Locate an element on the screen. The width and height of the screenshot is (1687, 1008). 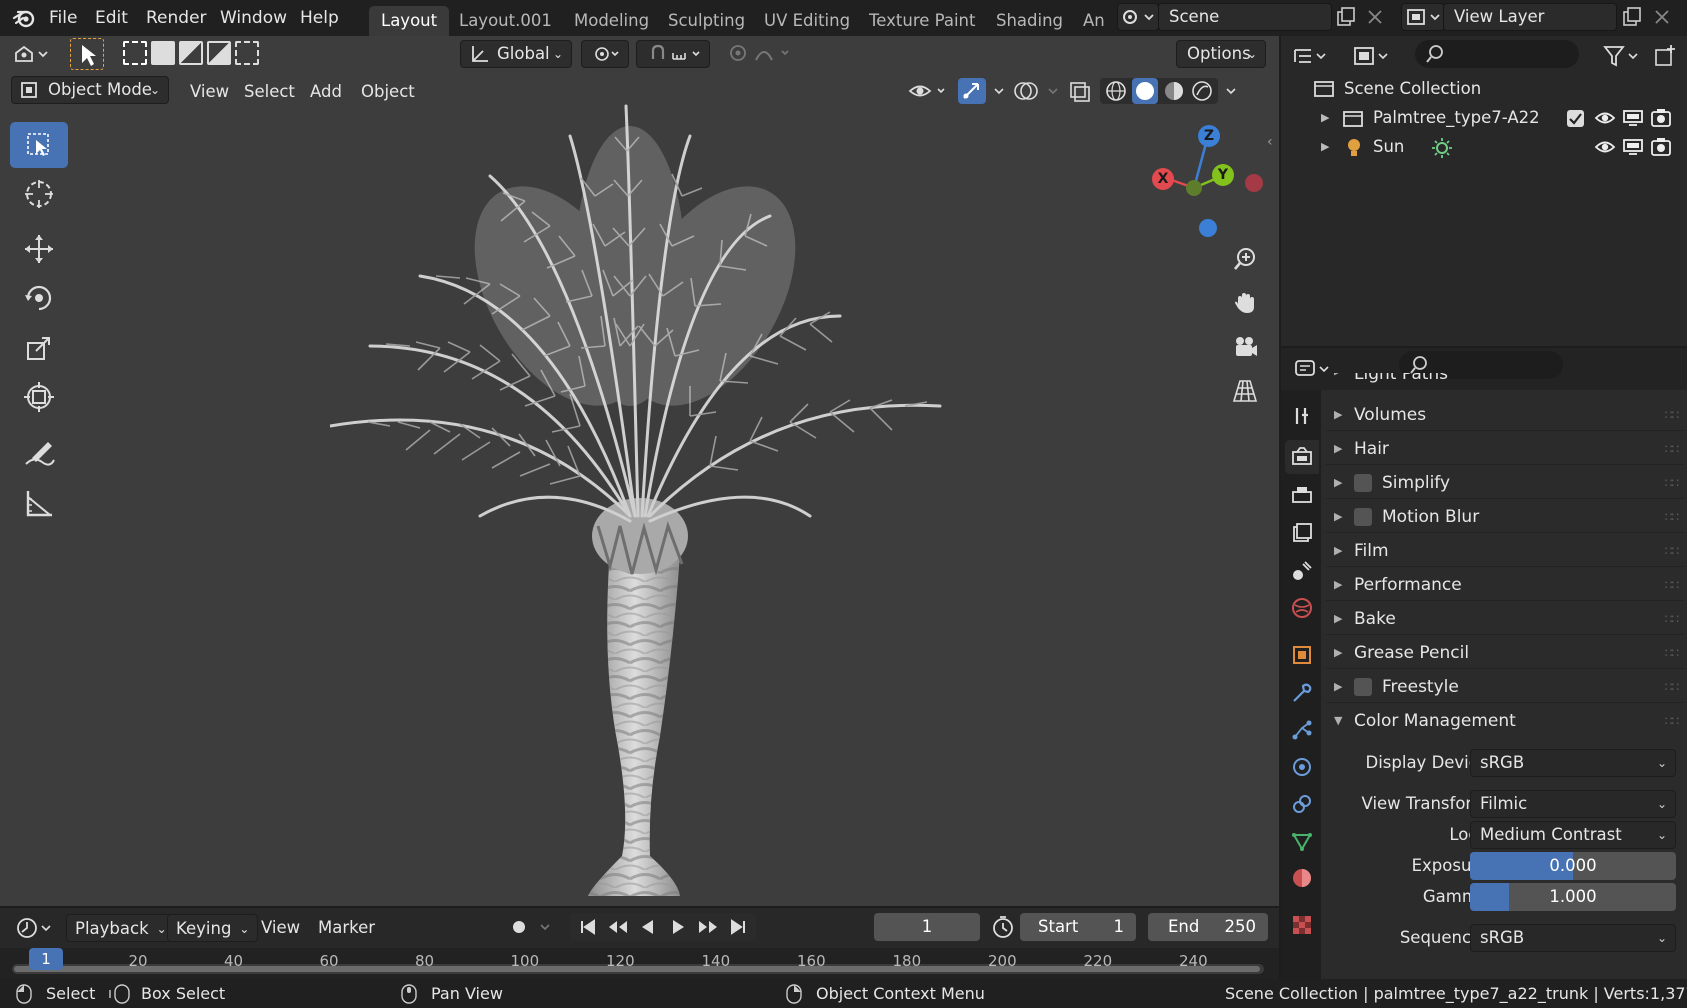
rotate-tool is located at coordinates (39, 298).